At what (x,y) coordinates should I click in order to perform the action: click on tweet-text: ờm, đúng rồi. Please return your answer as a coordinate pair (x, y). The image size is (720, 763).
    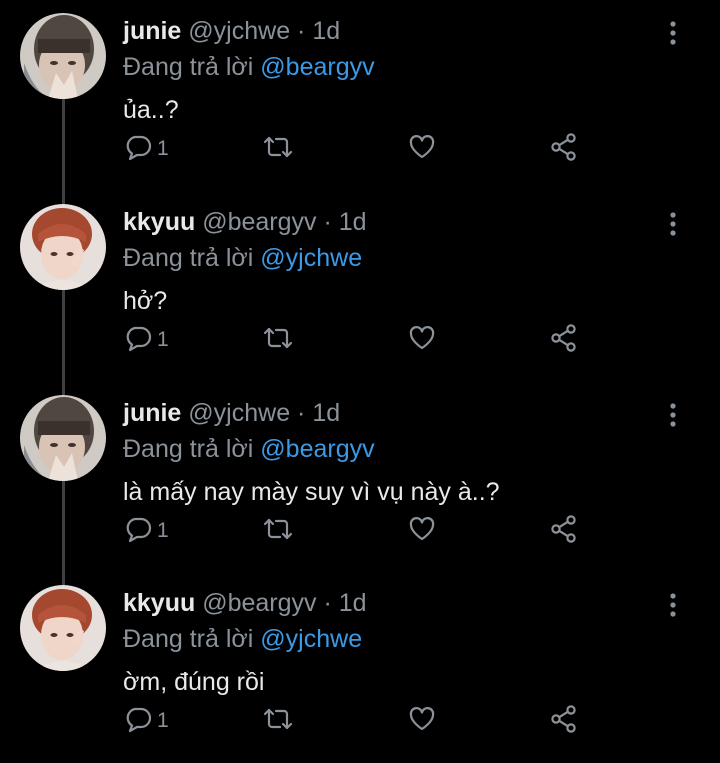
    Looking at the image, I should click on (194, 682).